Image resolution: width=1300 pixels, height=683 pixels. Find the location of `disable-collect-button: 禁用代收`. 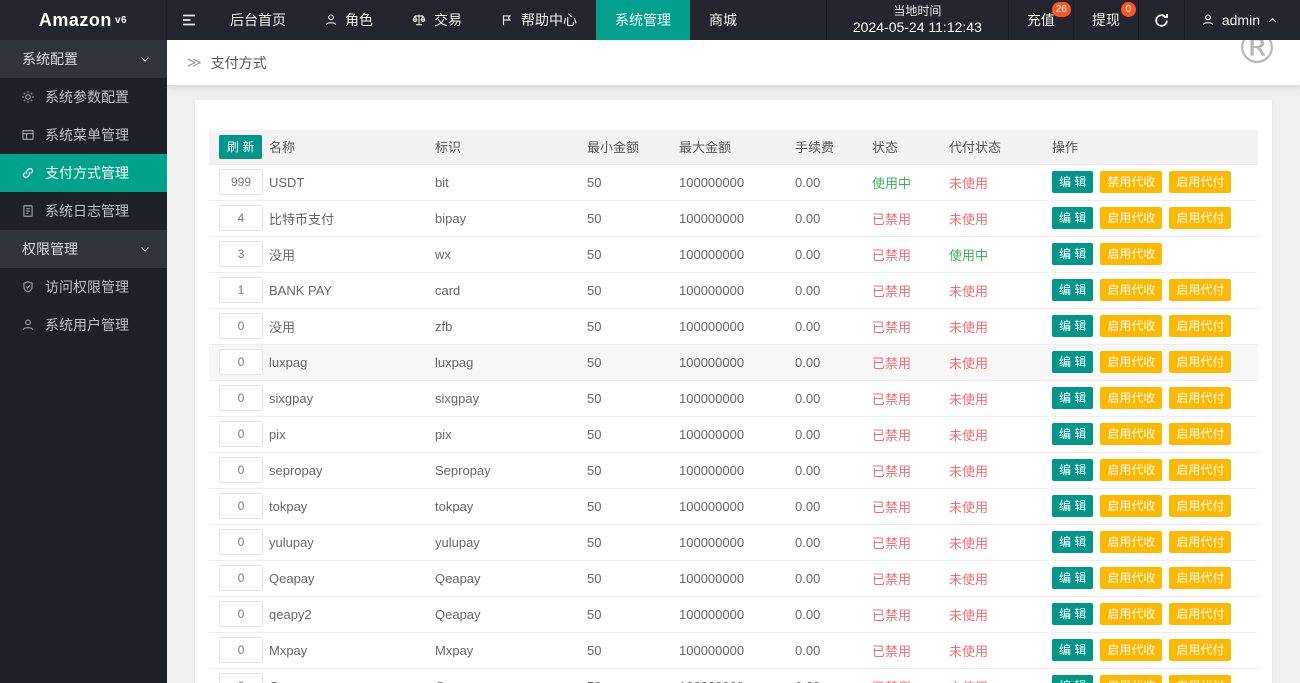

disable-collect-button: 禁用代收 is located at coordinates (1131, 182).